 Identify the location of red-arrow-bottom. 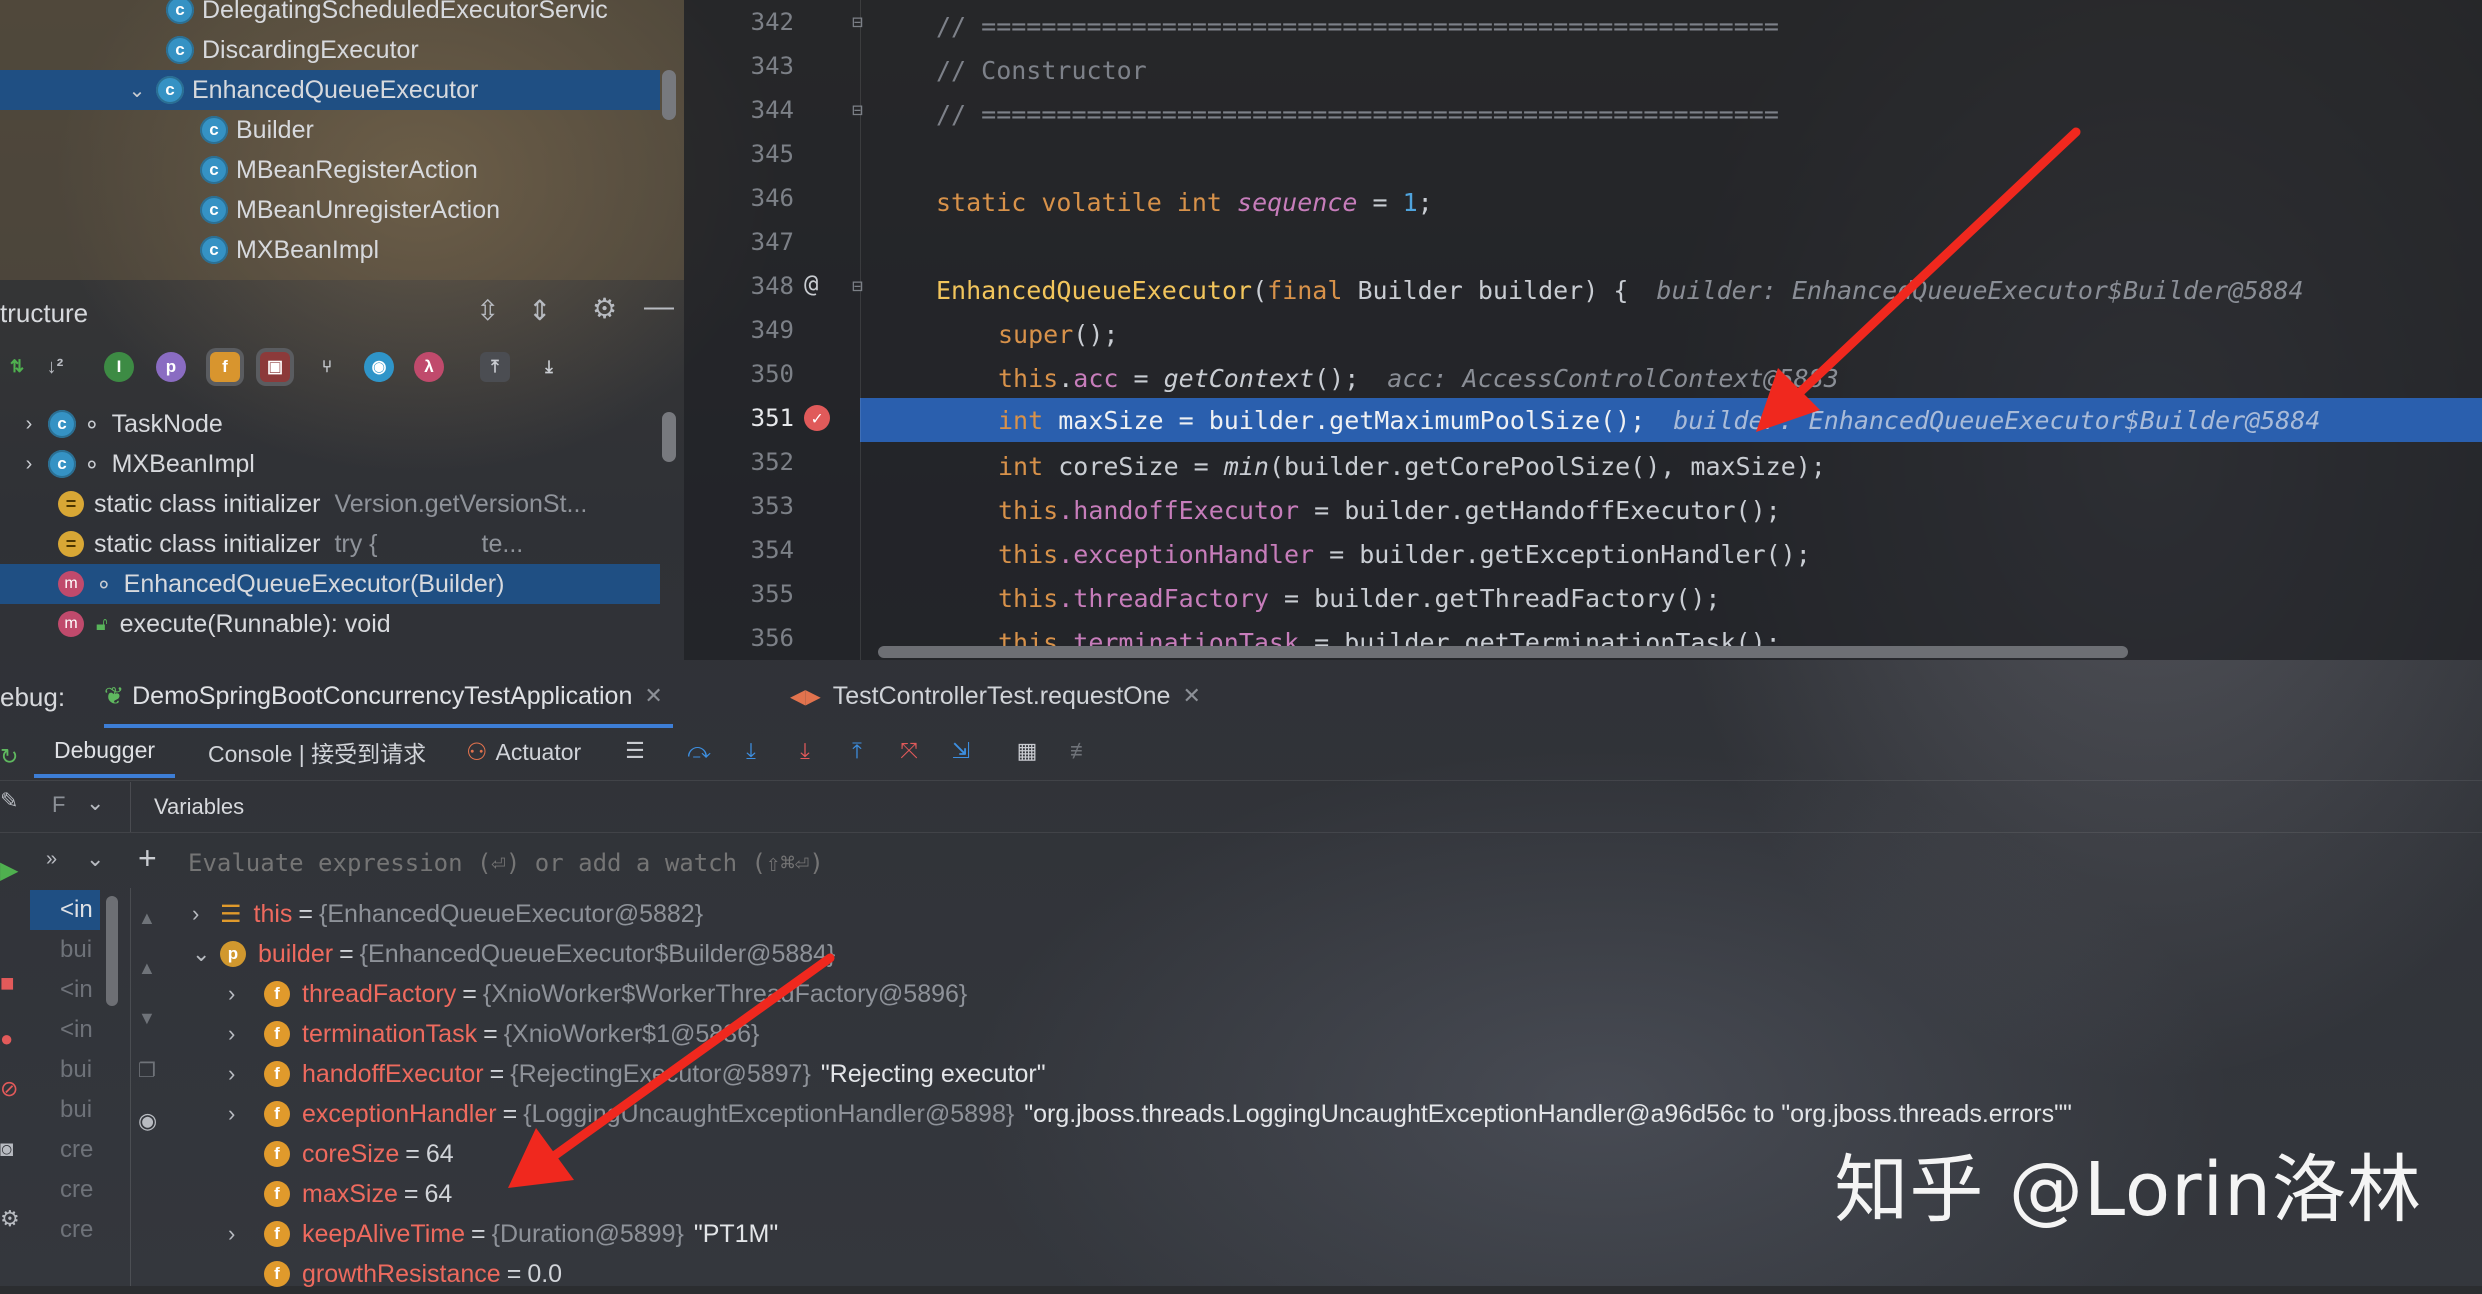
(671, 1070).